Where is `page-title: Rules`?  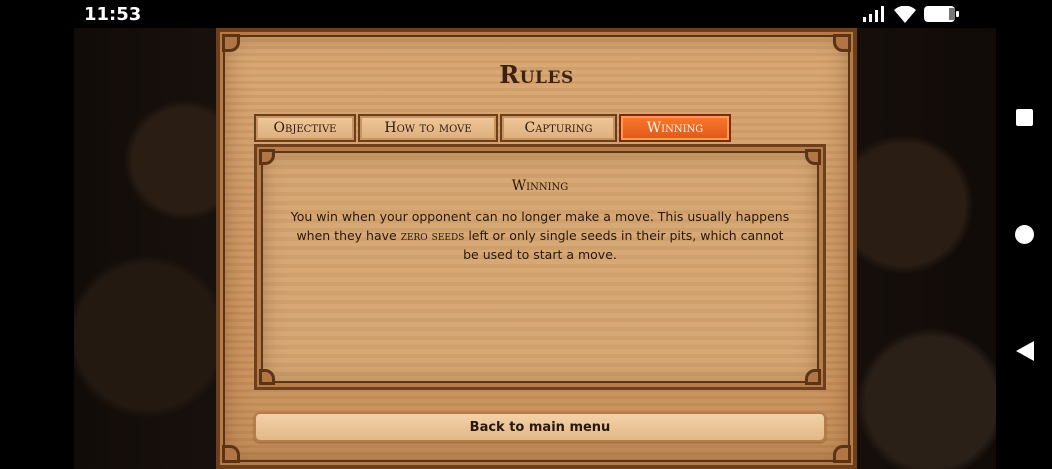 page-title: Rules is located at coordinates (536, 74).